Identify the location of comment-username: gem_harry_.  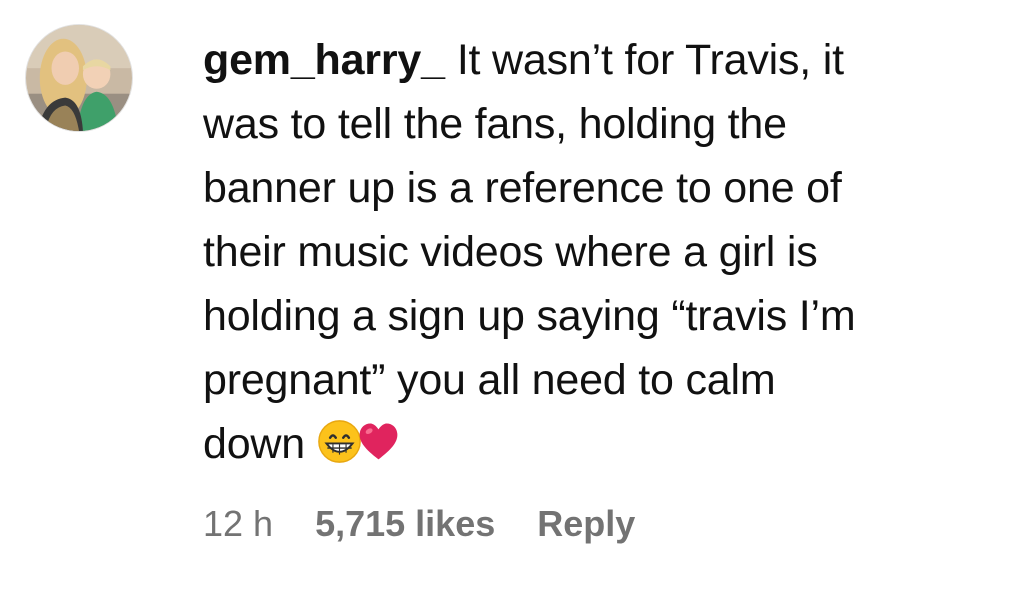
(324, 60).